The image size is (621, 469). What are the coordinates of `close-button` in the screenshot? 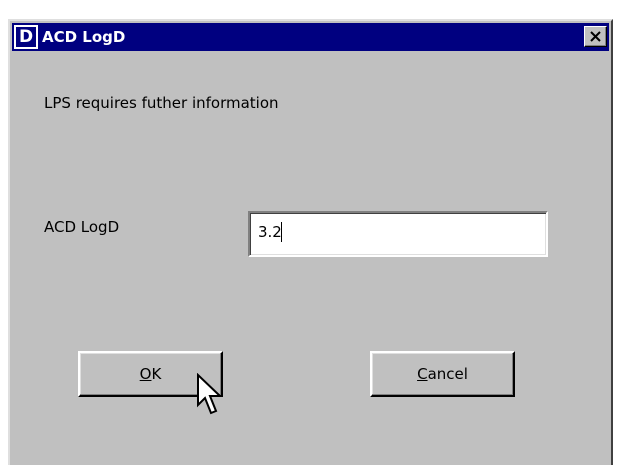 It's located at (595, 36).